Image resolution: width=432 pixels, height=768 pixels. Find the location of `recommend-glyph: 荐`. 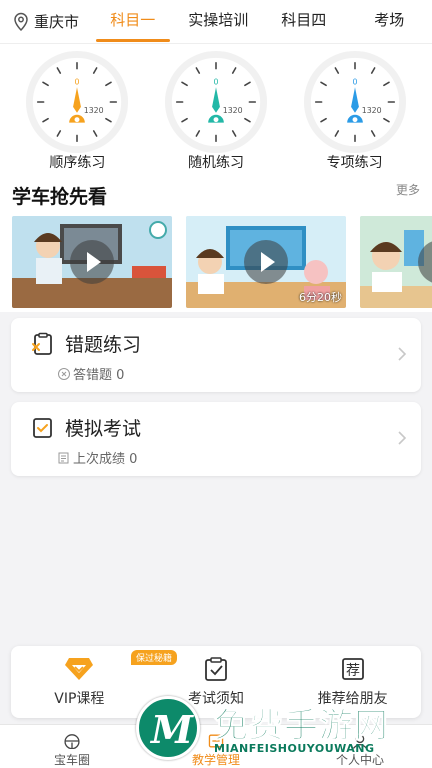

recommend-glyph: 荐 is located at coordinates (353, 671).